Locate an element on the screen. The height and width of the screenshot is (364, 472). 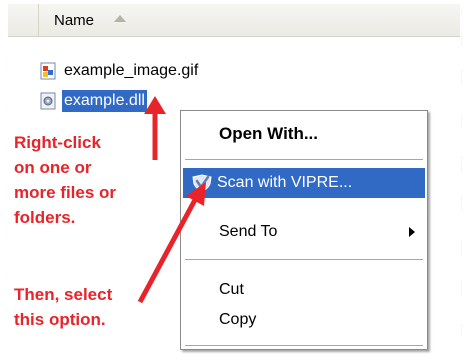
annotation-step2: Then, select this option. is located at coordinates (63, 307).